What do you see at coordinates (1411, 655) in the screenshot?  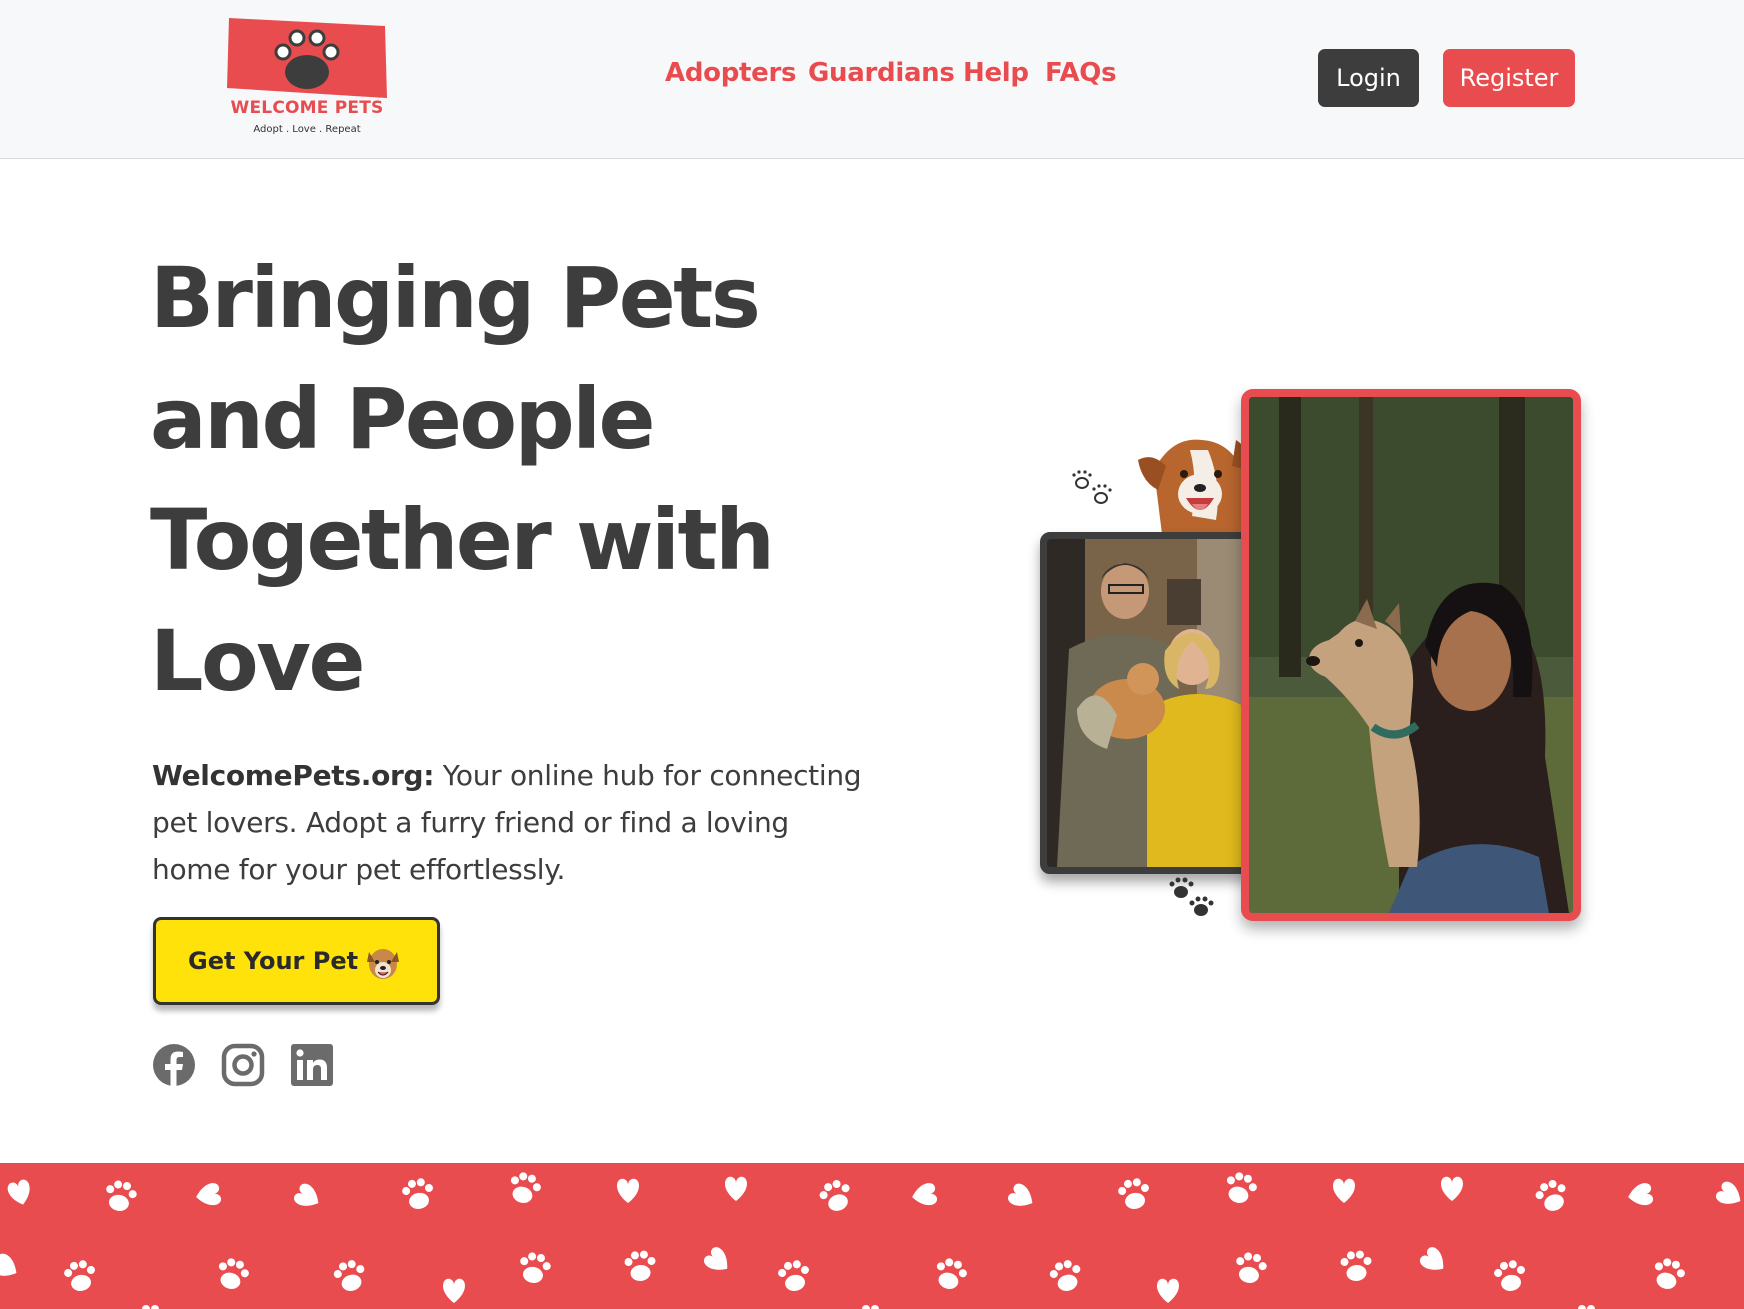 I see `woman-with-dog-photo` at bounding box center [1411, 655].